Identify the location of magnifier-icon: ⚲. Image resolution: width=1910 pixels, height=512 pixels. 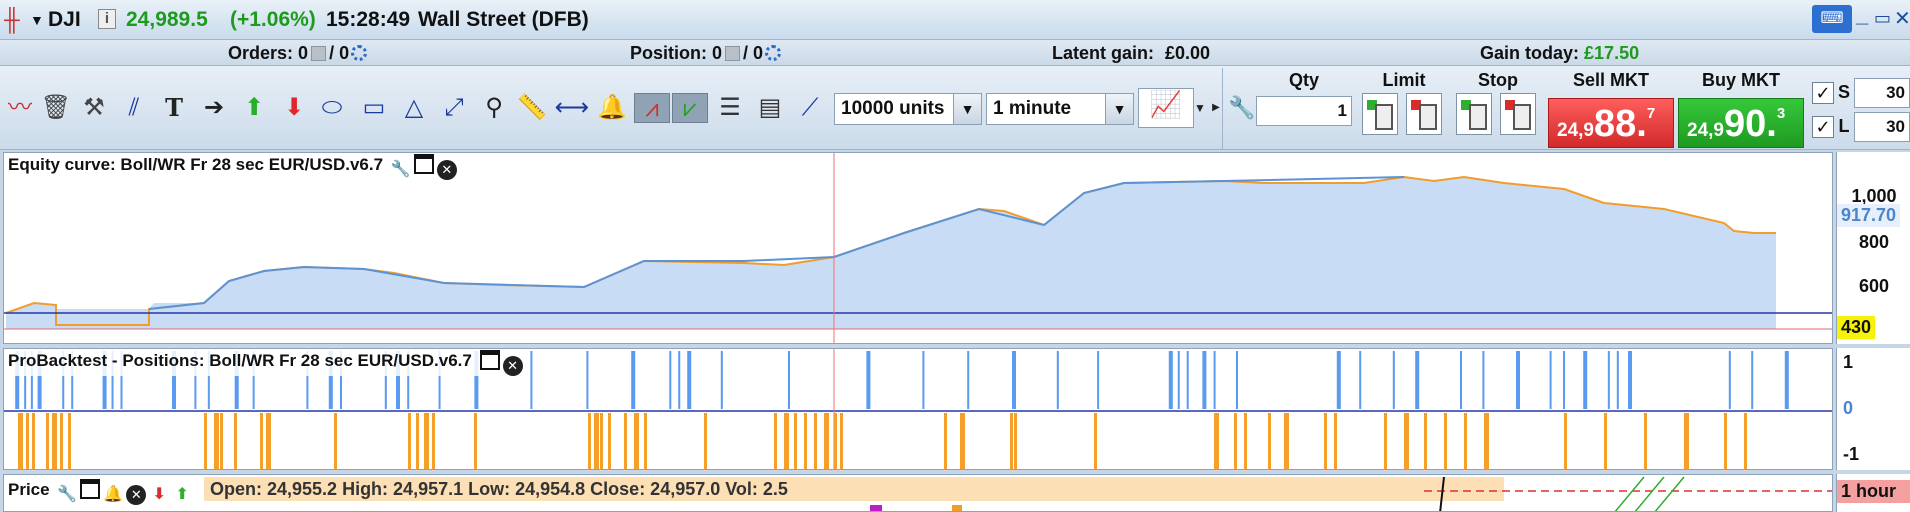
(494, 108).